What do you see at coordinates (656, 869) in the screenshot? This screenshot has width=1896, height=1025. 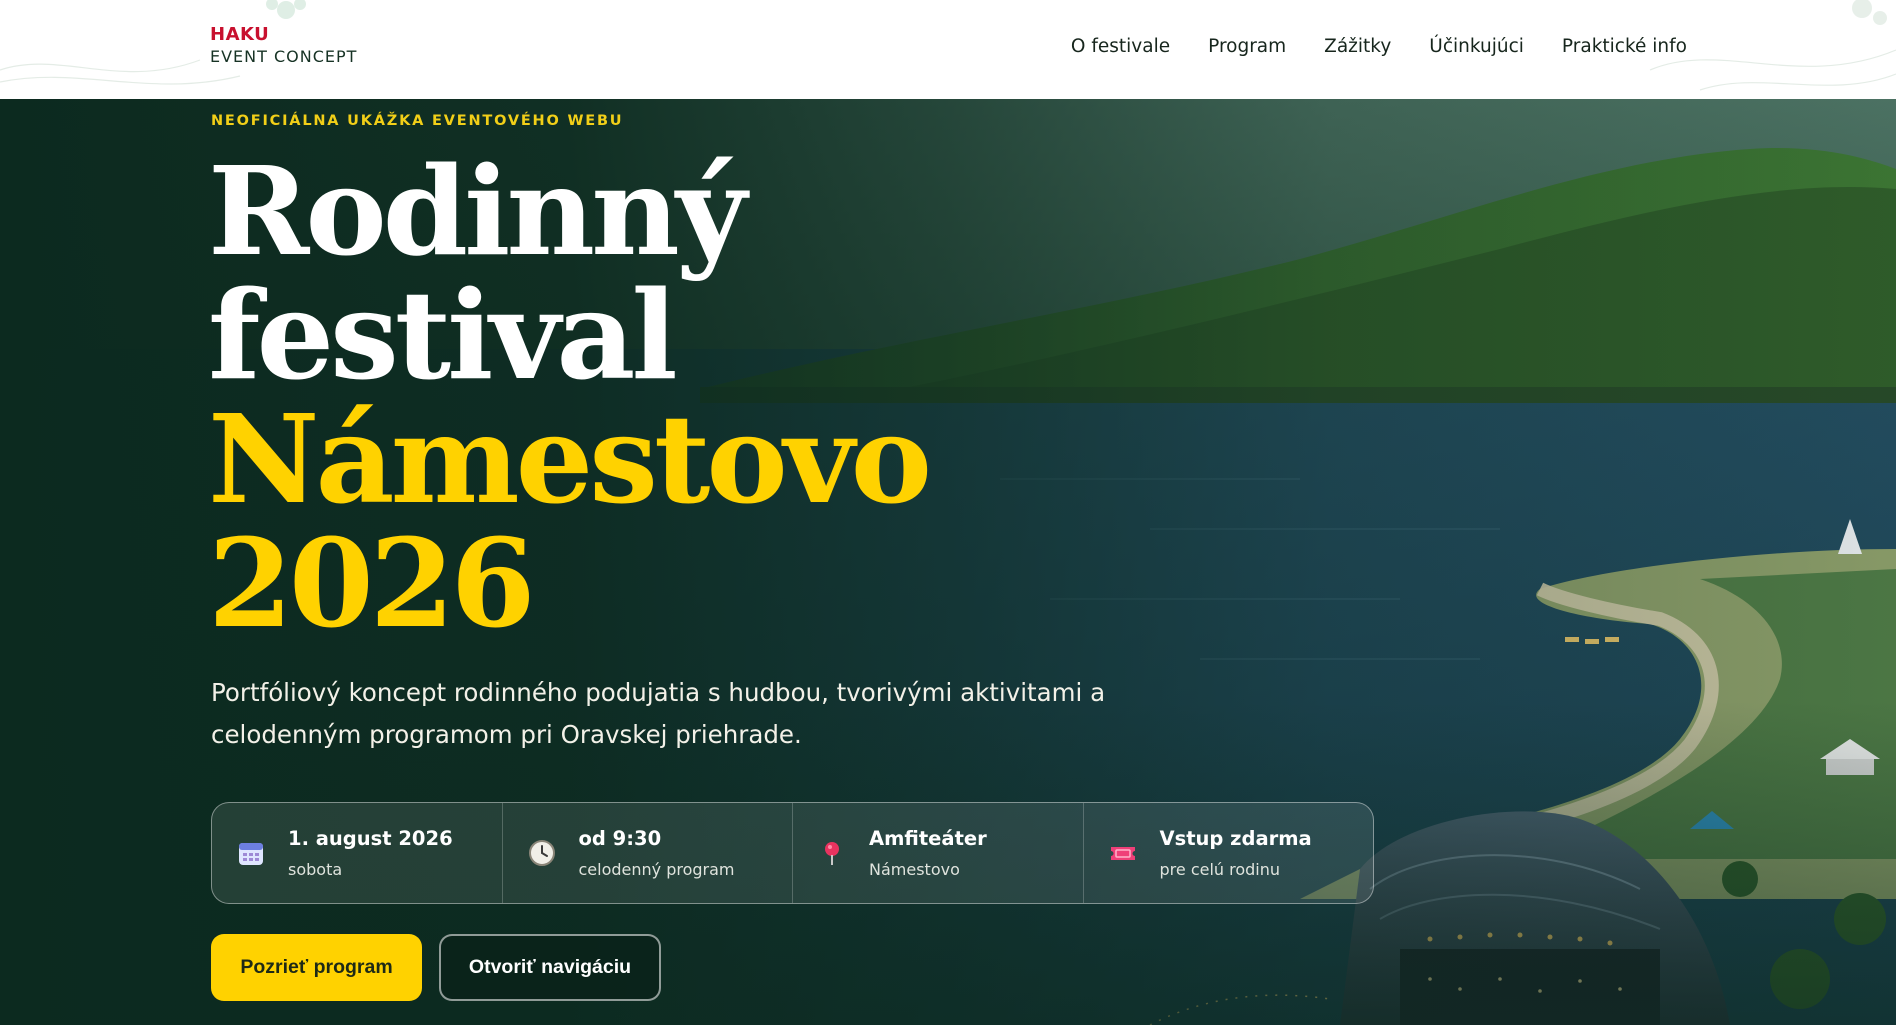 I see `info-time-sub: celodenný program` at bounding box center [656, 869].